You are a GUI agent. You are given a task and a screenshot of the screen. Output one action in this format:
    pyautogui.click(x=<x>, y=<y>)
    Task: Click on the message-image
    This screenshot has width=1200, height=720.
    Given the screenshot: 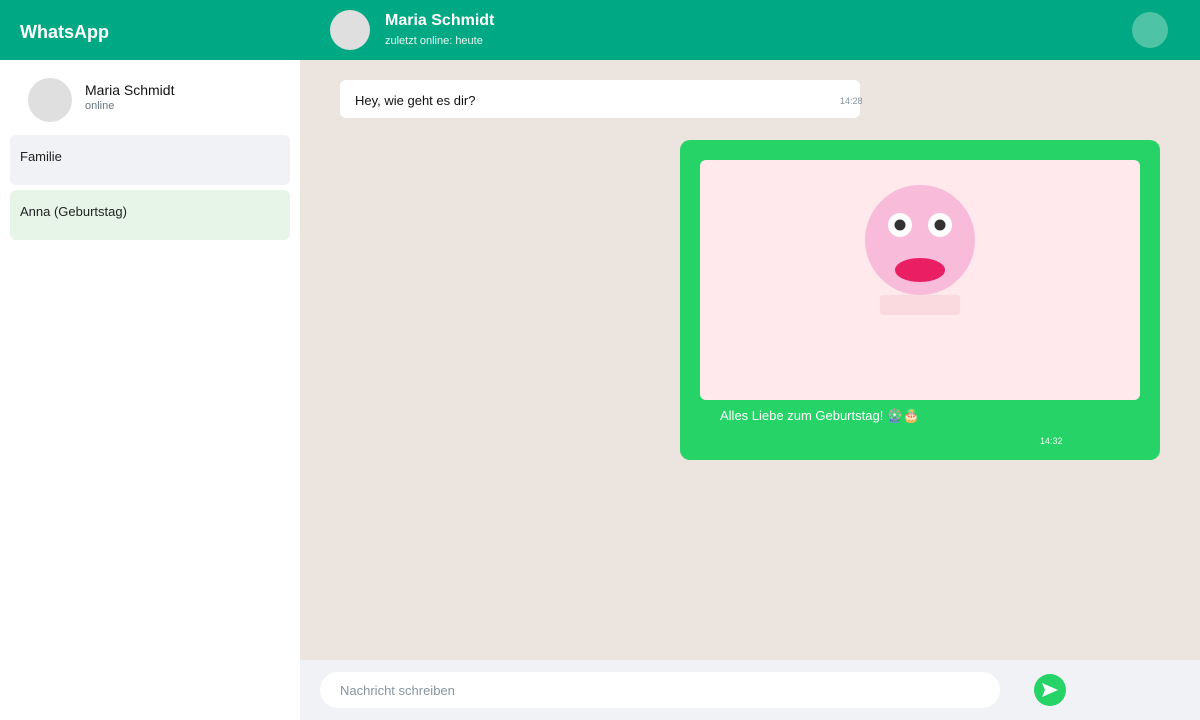 What is the action you would take?
    pyautogui.click(x=920, y=280)
    